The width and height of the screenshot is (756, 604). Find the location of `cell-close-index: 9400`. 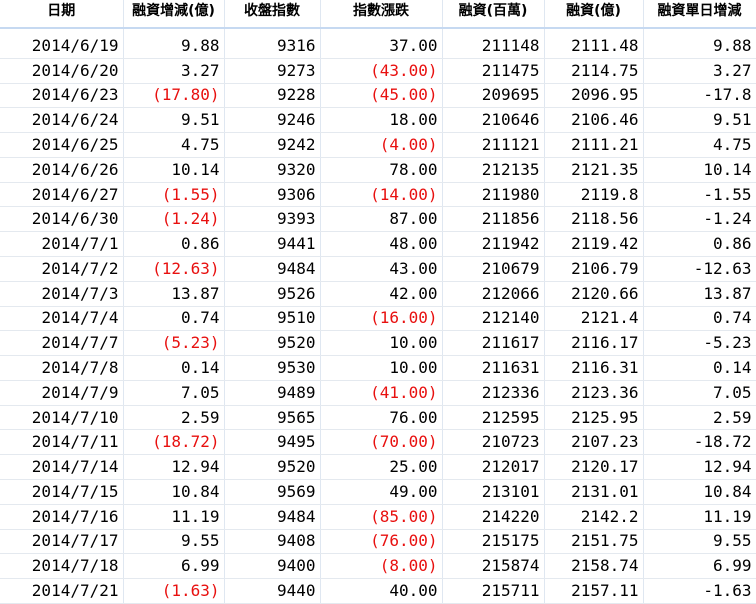

cell-close-index: 9400 is located at coordinates (272, 566).